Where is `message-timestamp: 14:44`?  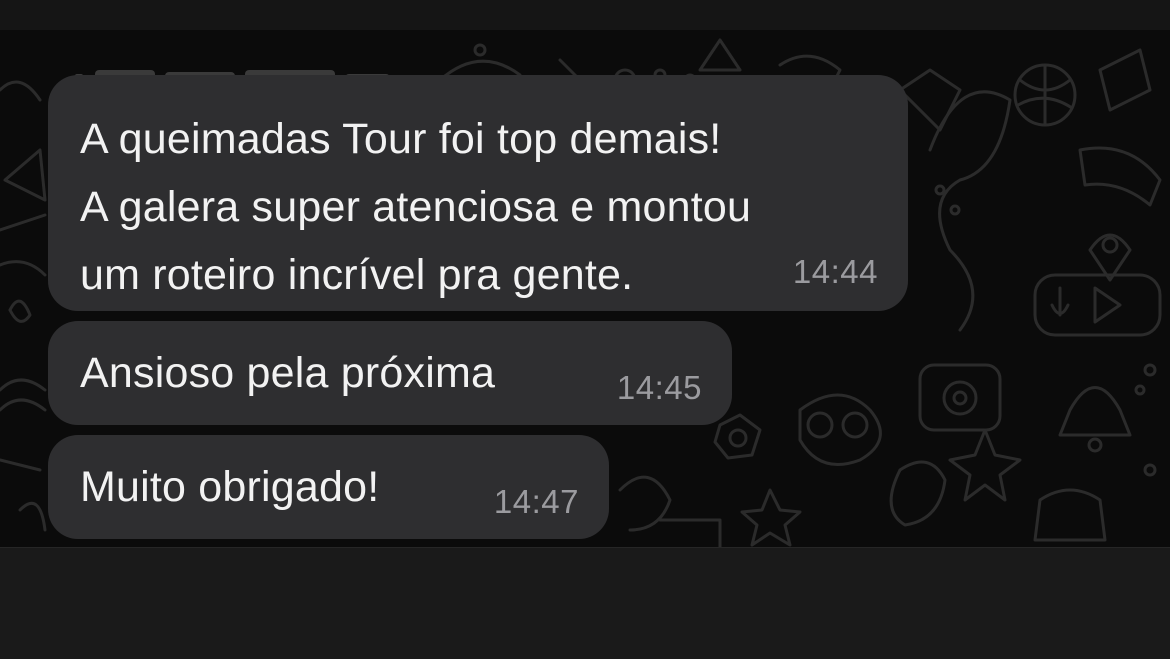 message-timestamp: 14:44 is located at coordinates (835, 271).